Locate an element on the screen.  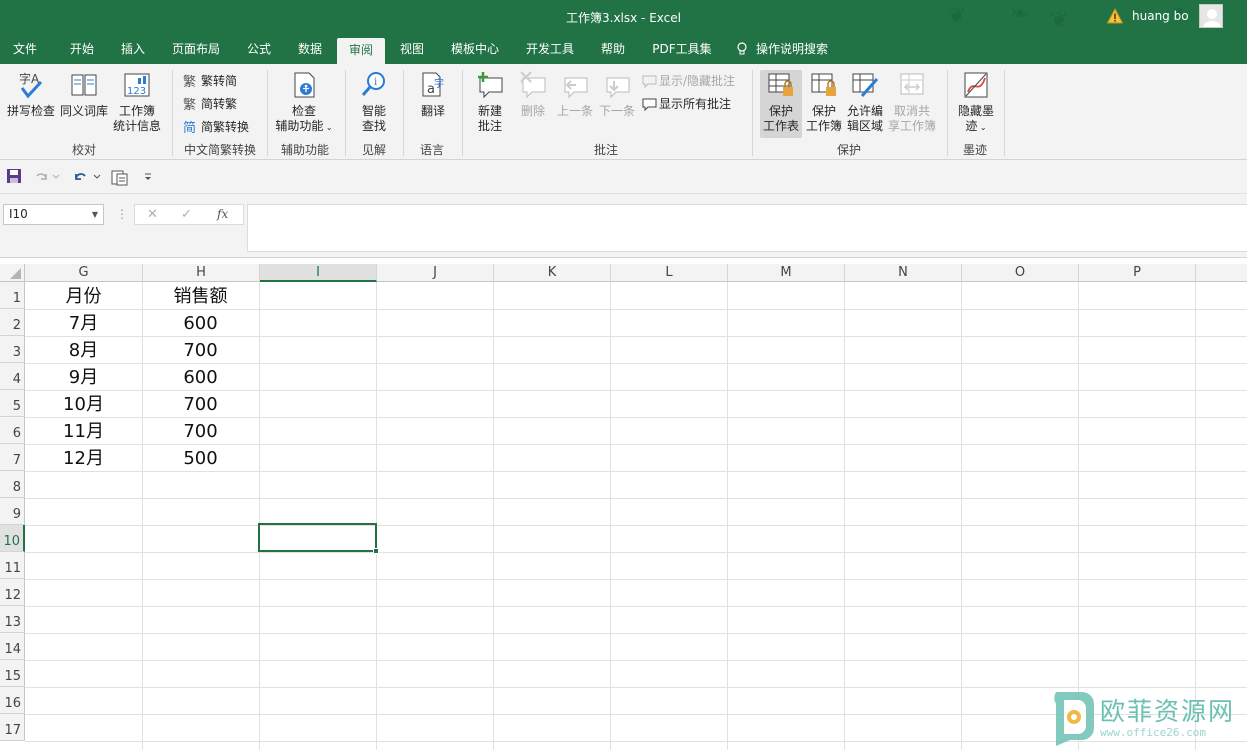
formula-input is located at coordinates (747, 228).